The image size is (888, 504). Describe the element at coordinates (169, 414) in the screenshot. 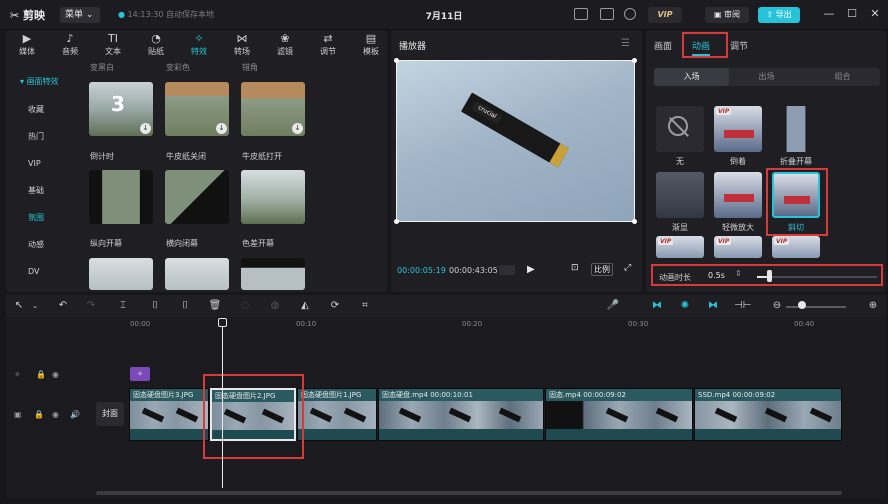

I see `video-clip: 固态硬盘图片3.JPG` at that location.